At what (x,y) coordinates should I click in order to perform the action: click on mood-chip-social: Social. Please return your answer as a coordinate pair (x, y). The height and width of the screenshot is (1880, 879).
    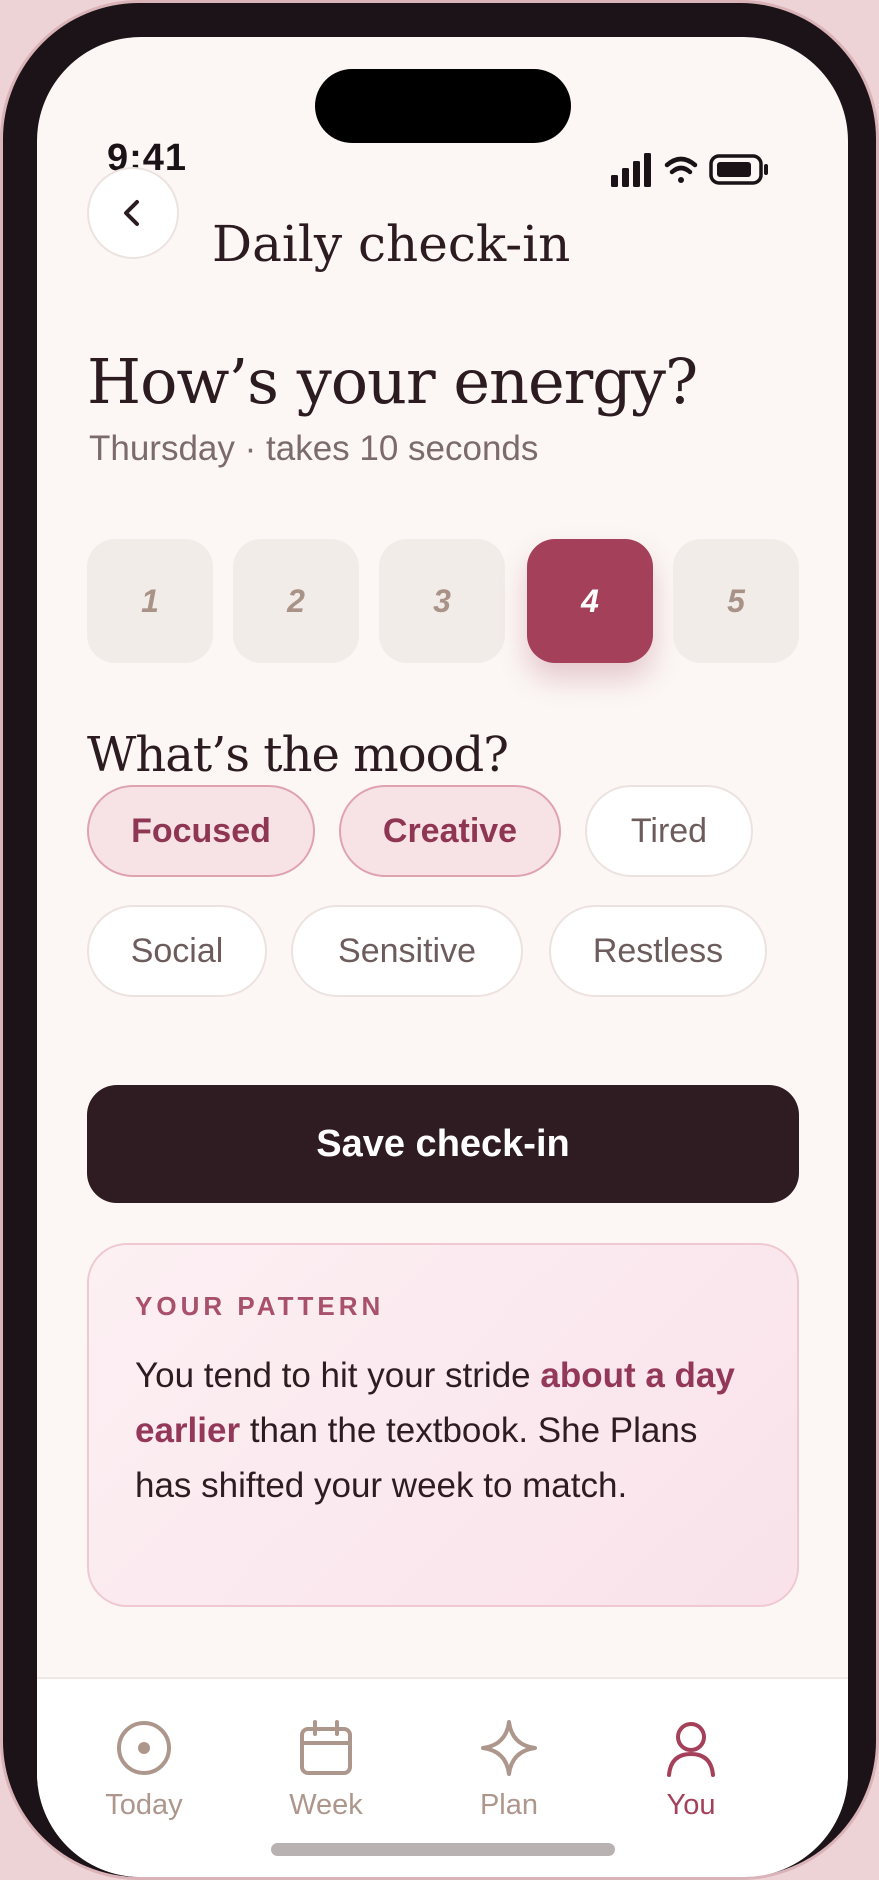
    Looking at the image, I should click on (177, 951).